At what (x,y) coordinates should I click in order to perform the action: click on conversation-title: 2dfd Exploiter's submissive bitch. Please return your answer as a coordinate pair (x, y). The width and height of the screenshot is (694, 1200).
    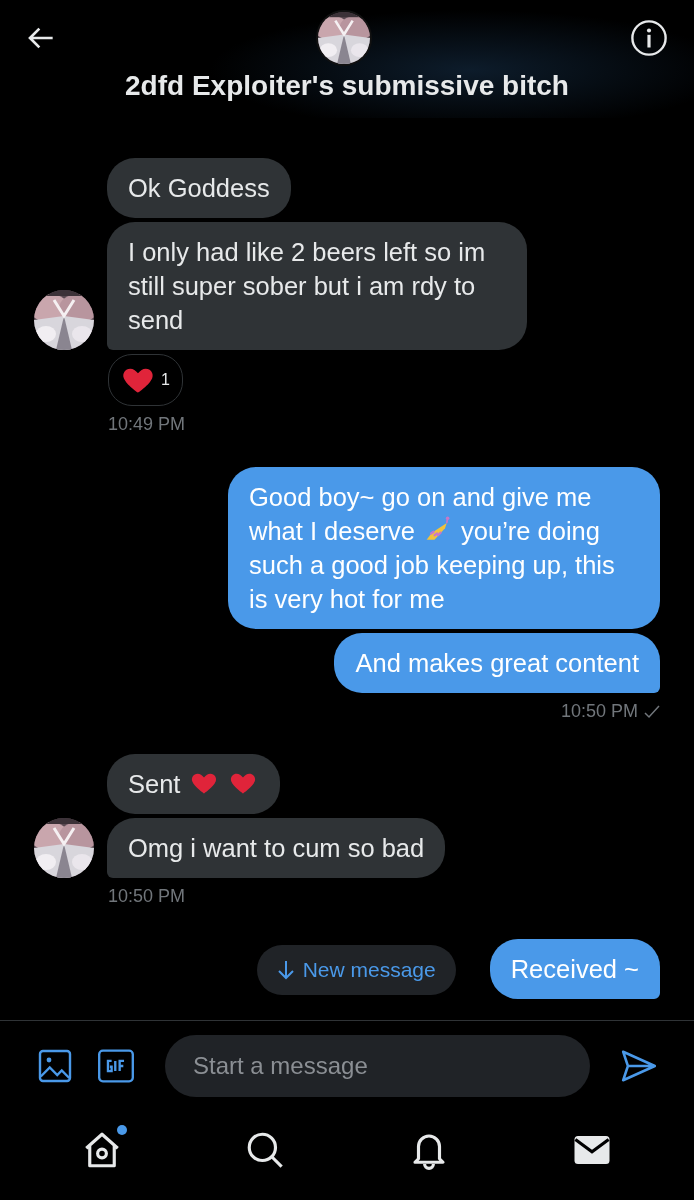
    Looking at the image, I should click on (347, 86).